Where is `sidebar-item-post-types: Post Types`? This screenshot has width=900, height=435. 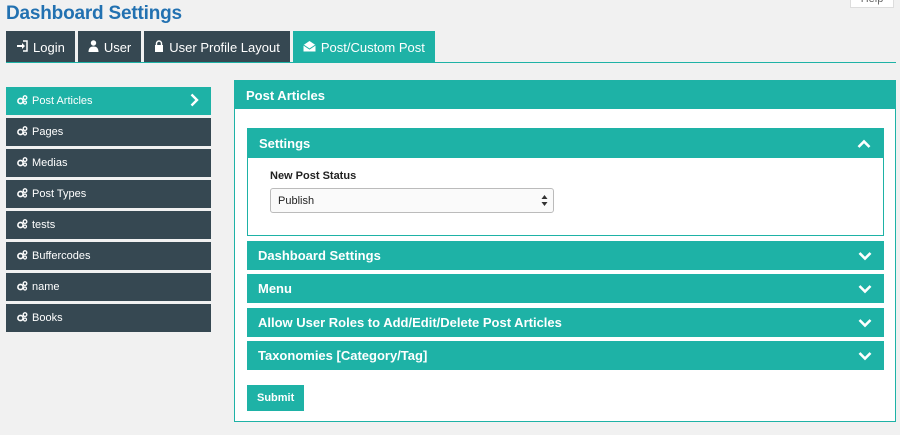
sidebar-item-post-types: Post Types is located at coordinates (108, 194).